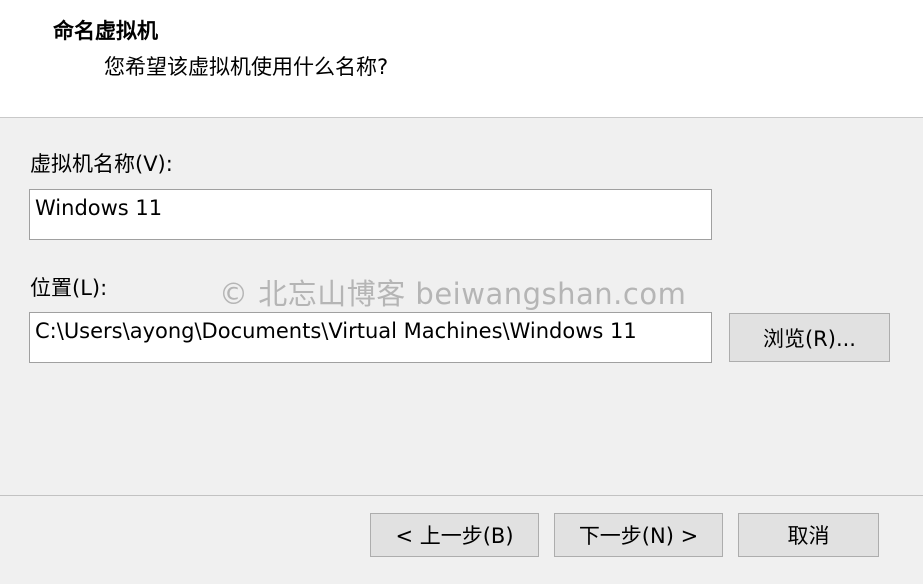 The width and height of the screenshot is (923, 584). What do you see at coordinates (454, 535) in the screenshot?
I see `back-button: < 上一步(B)` at bounding box center [454, 535].